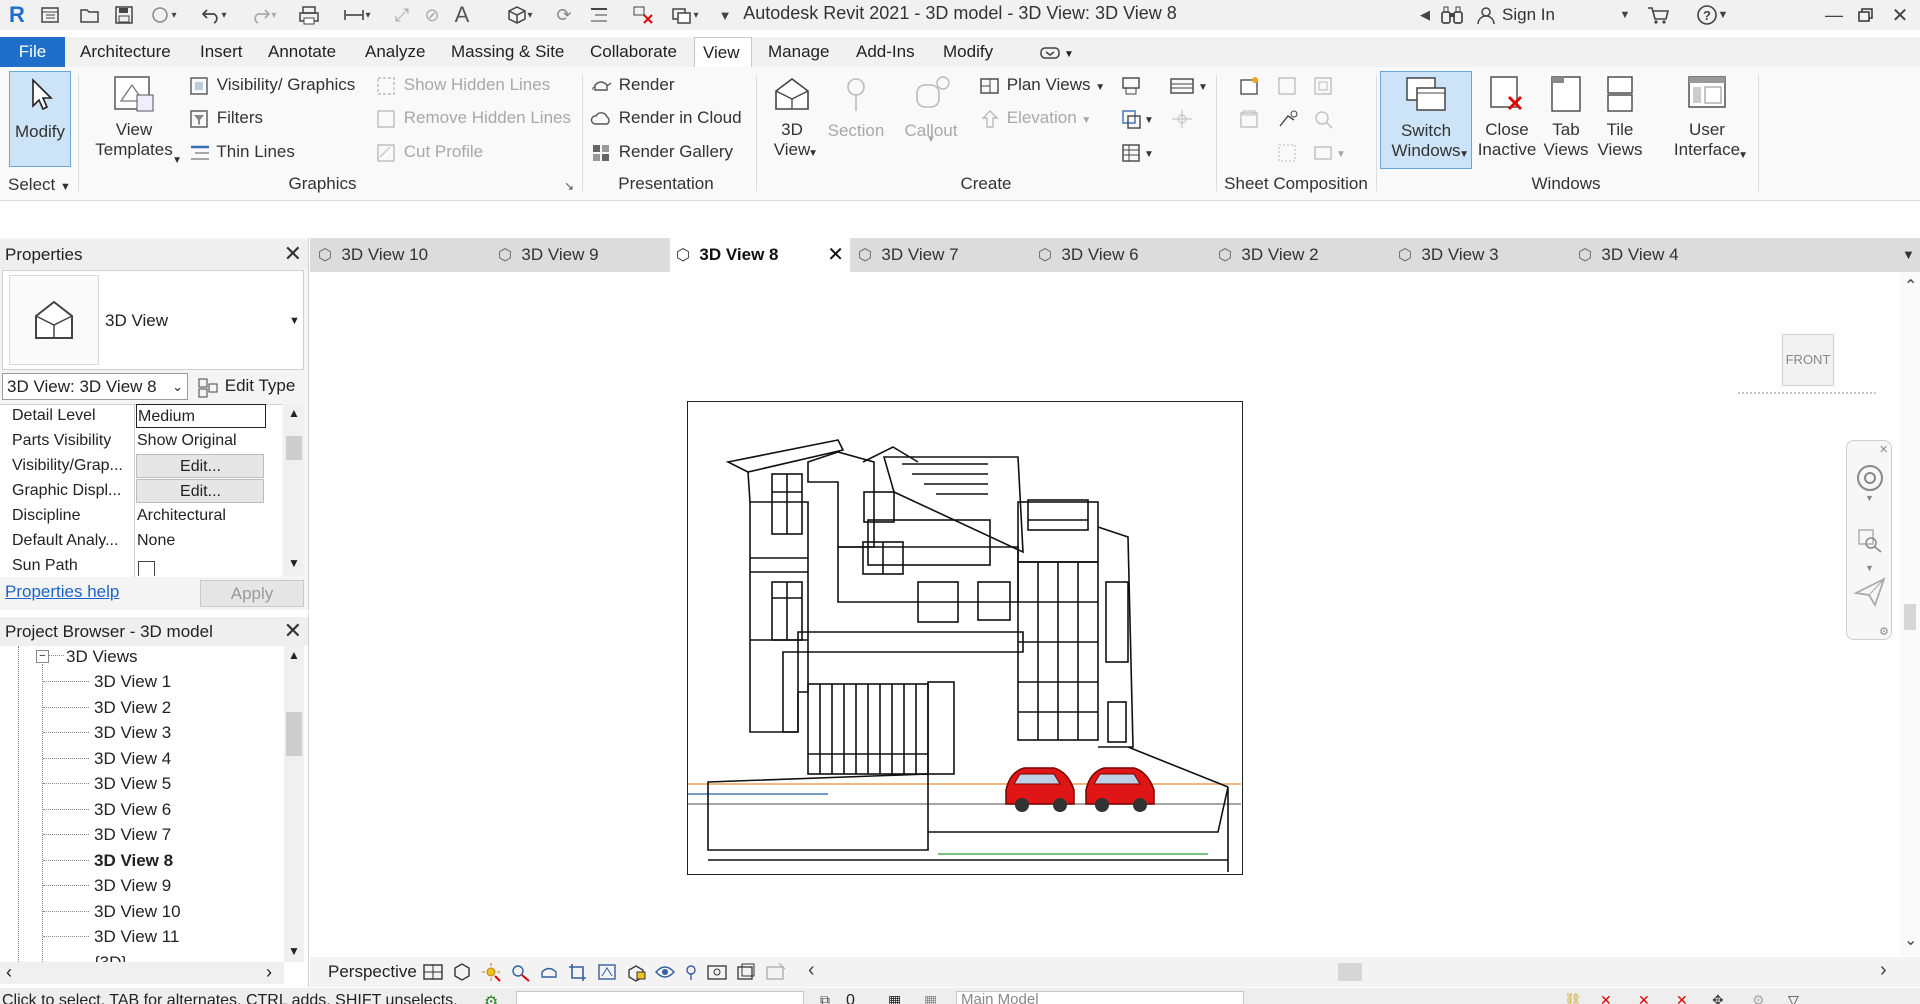 The width and height of the screenshot is (1920, 1004). Describe the element at coordinates (775, 972) in the screenshot. I see `highlight-displacement-icon` at that location.